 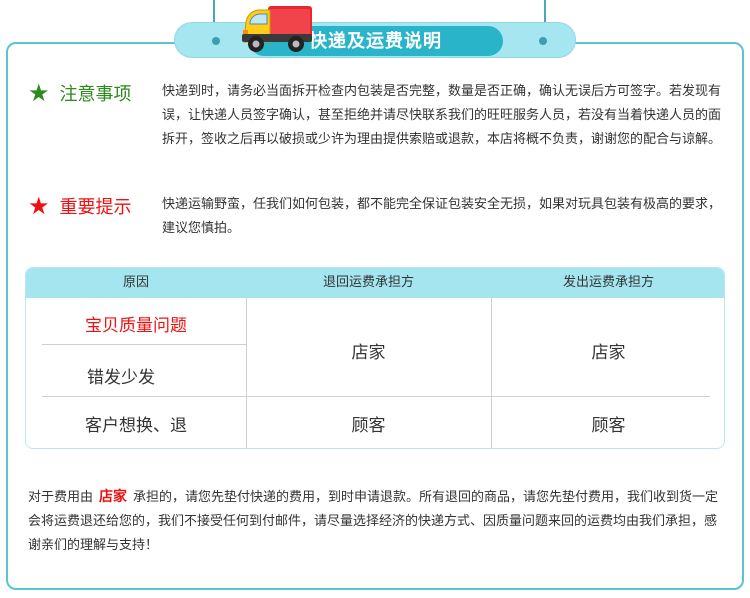 I want to click on reason-wrong-shipment: 错发少发, so click(x=121, y=378).